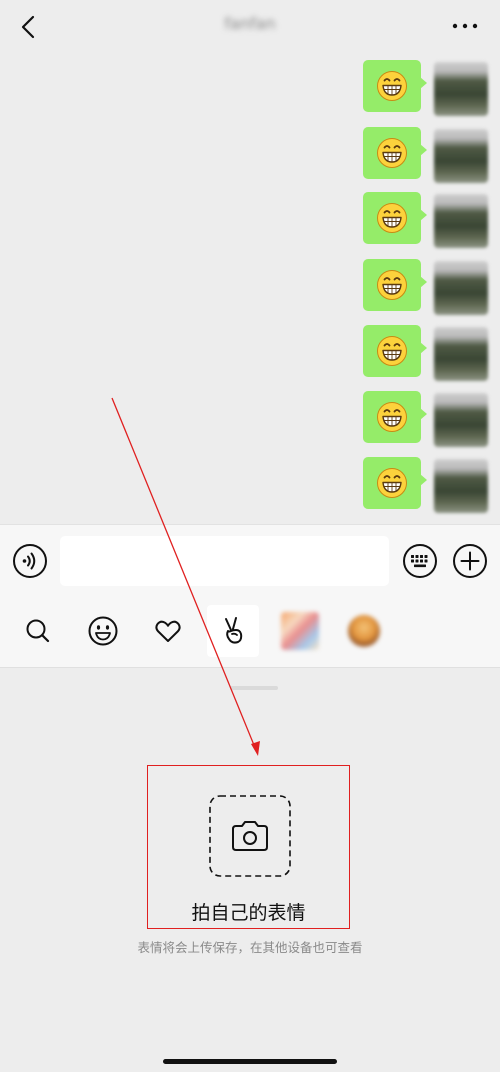 This screenshot has width=500, height=1072. What do you see at coordinates (250, 23) in the screenshot?
I see `chat-title: fanfan` at bounding box center [250, 23].